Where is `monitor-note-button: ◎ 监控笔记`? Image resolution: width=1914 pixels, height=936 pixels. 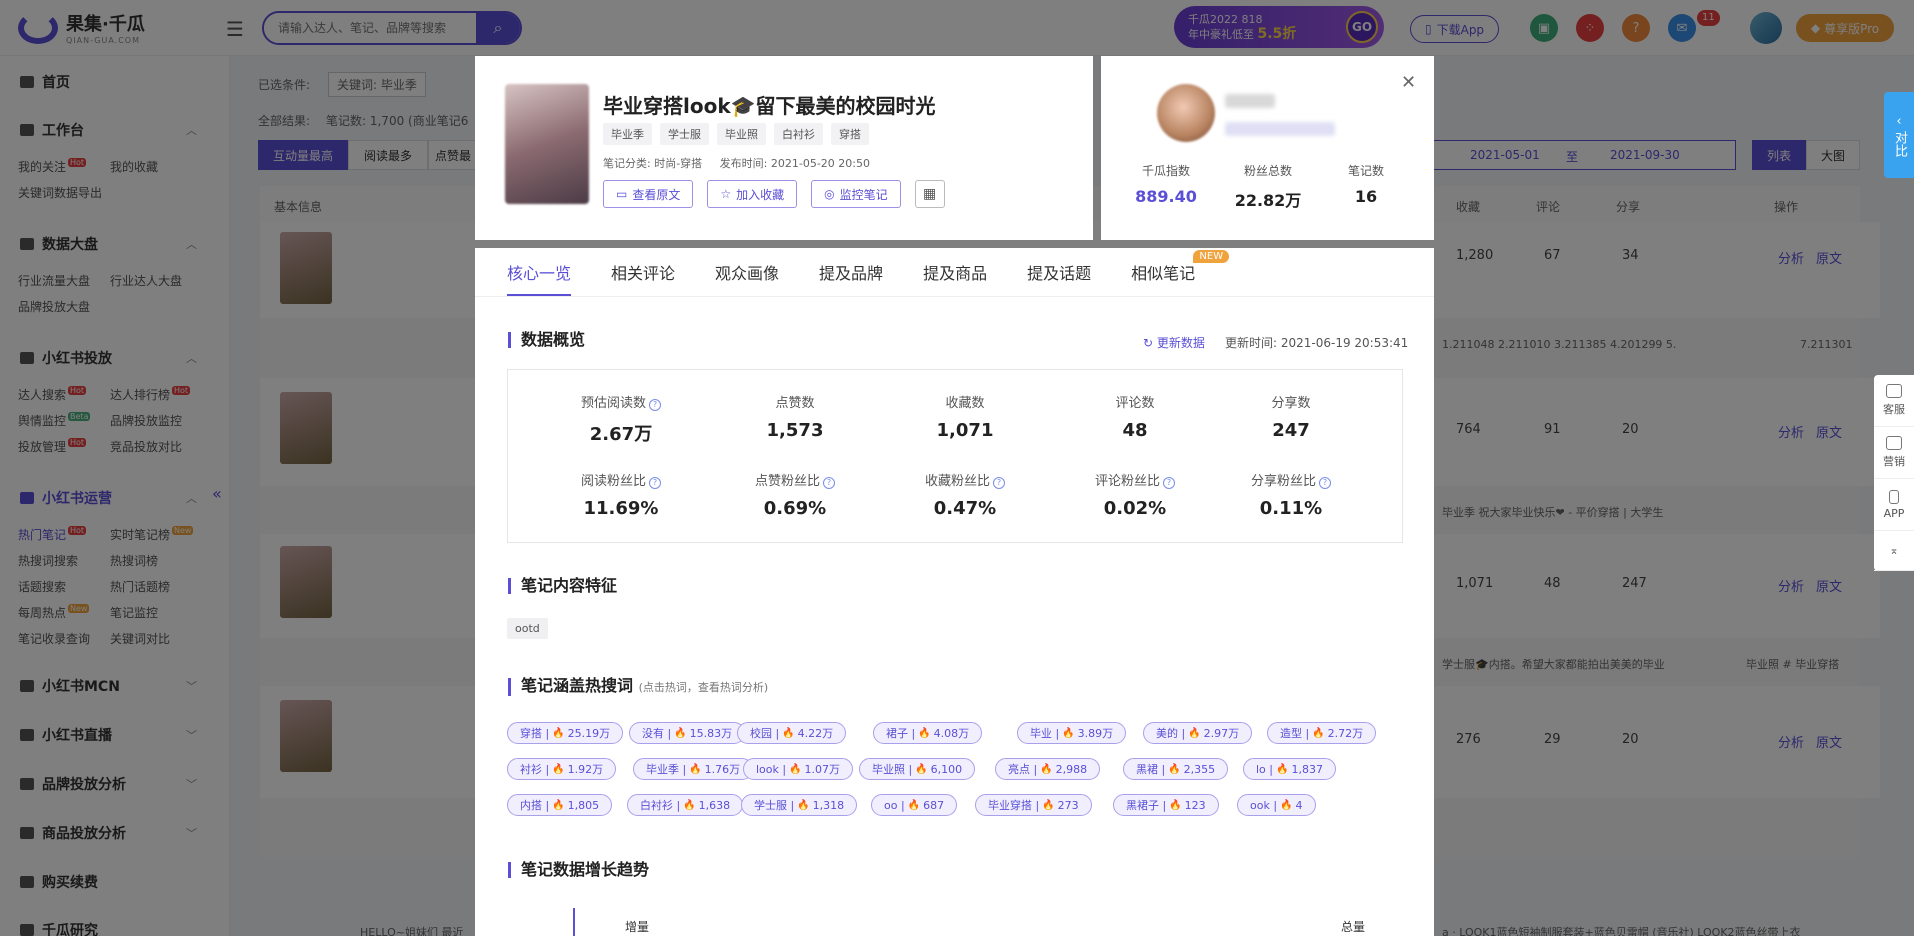
monitor-note-button: ◎ 监控笔记 is located at coordinates (856, 194).